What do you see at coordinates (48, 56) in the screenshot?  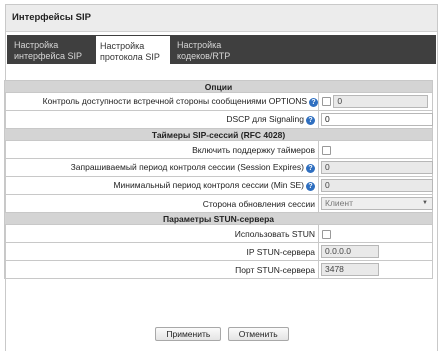 I see `tab-label-line2: интерфейса SIP` at bounding box center [48, 56].